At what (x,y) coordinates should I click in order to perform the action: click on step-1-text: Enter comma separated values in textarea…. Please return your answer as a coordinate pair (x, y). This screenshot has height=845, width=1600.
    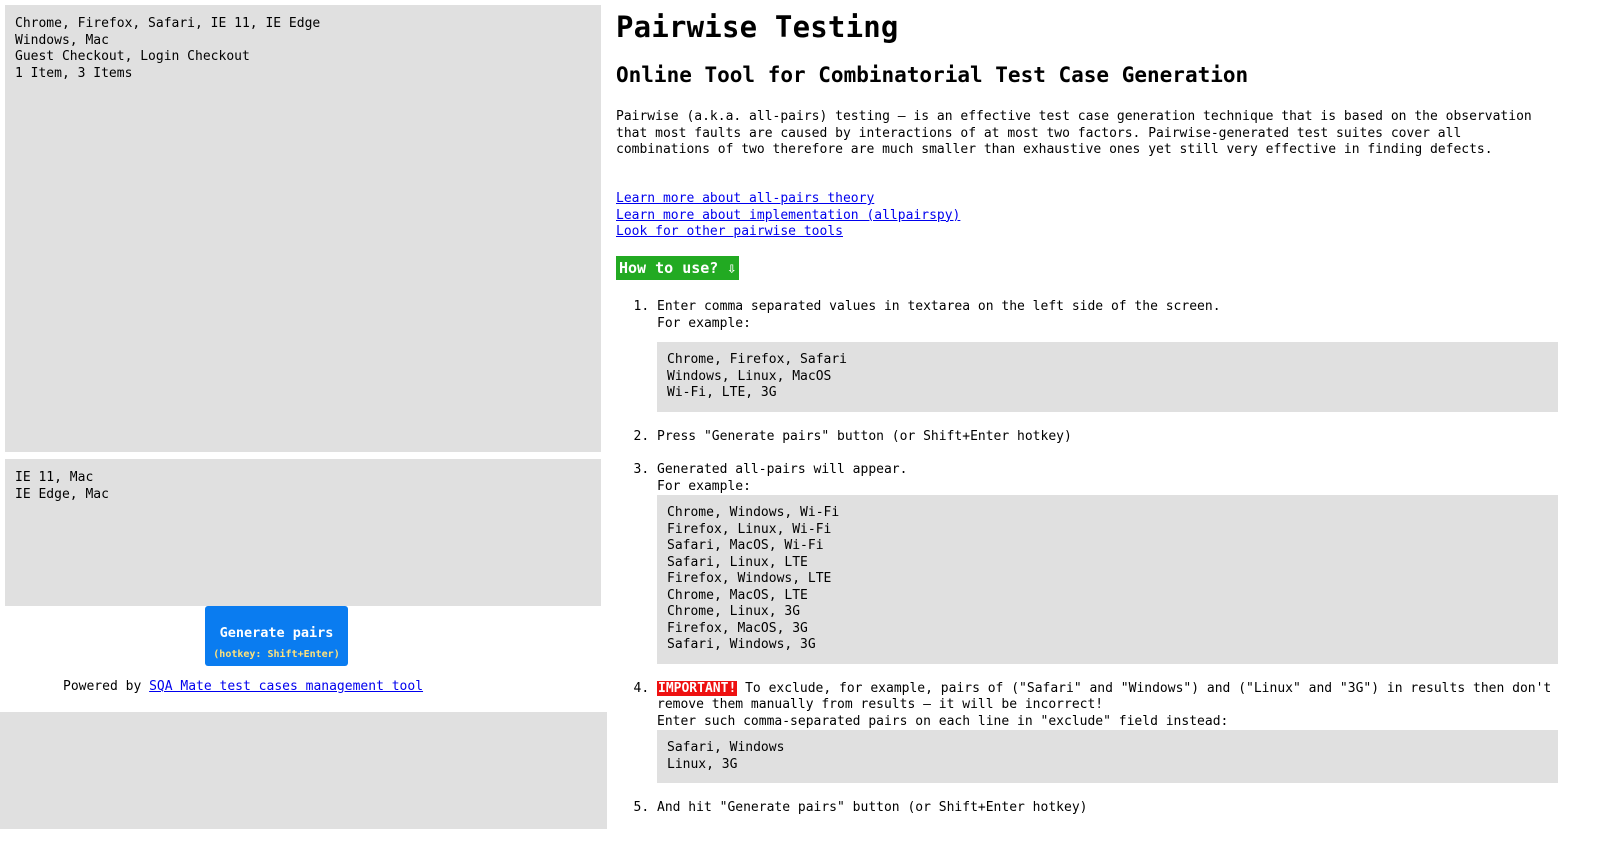
    Looking at the image, I should click on (939, 306).